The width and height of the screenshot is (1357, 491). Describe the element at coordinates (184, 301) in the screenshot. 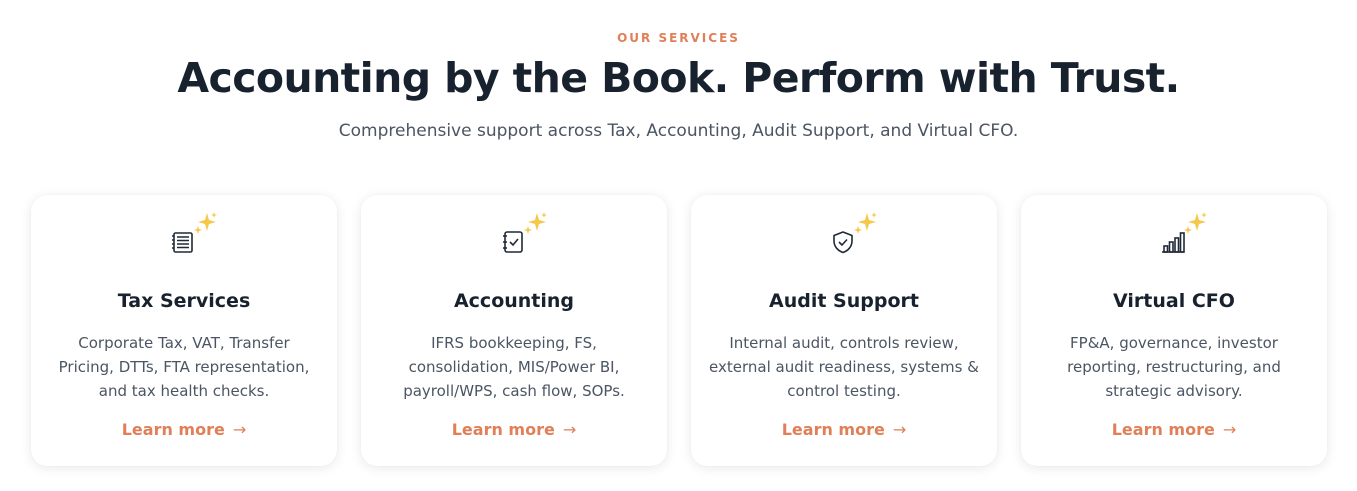

I see `card-title: Tax Services` at that location.